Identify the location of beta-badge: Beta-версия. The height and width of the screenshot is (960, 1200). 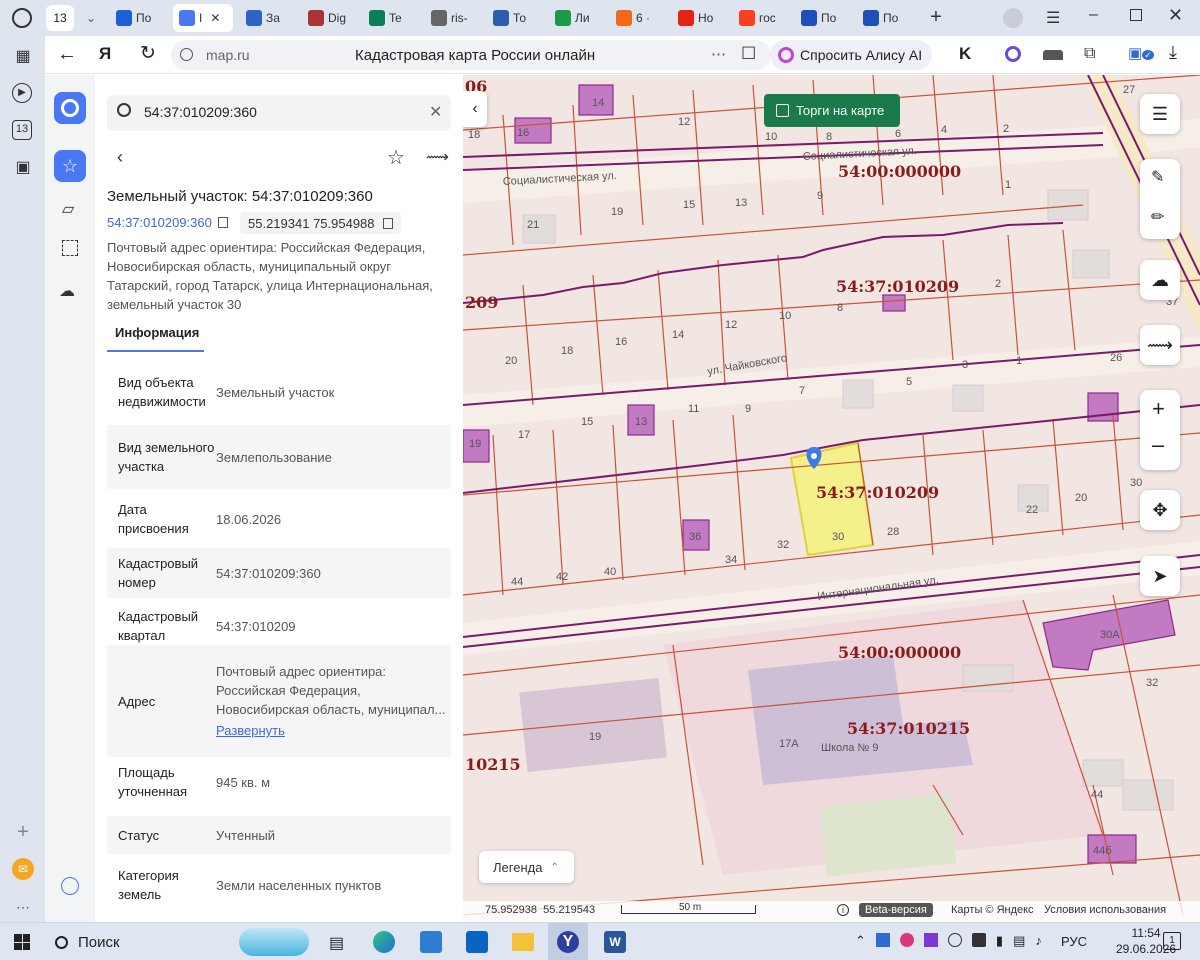
(896, 910).